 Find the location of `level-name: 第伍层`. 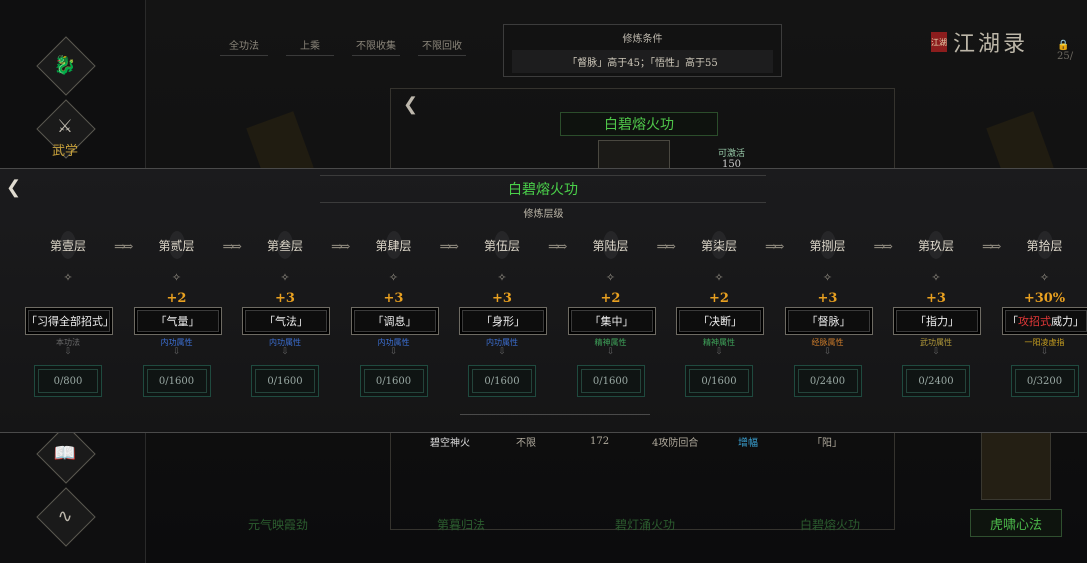

level-name: 第伍层 is located at coordinates (502, 245).